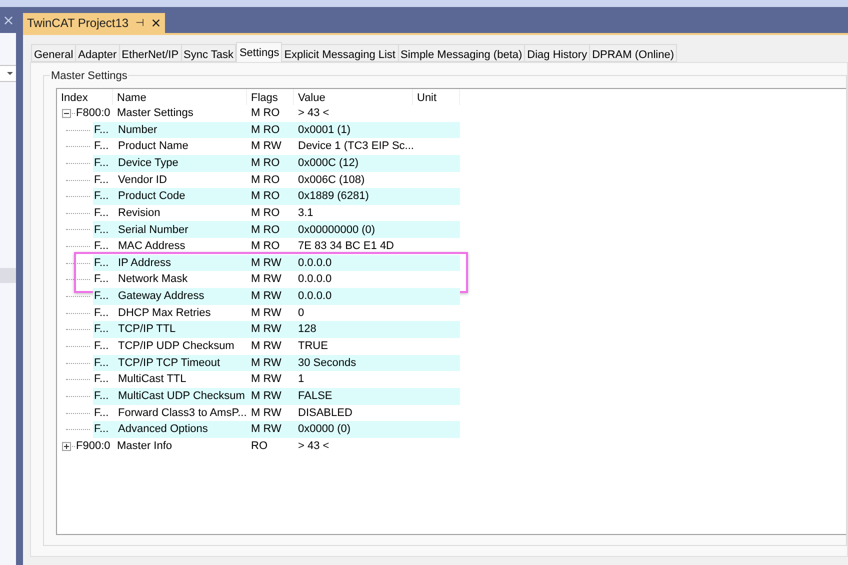 This screenshot has width=848, height=565. What do you see at coordinates (151, 246) in the screenshot?
I see `name-cell-text: MAC Address` at bounding box center [151, 246].